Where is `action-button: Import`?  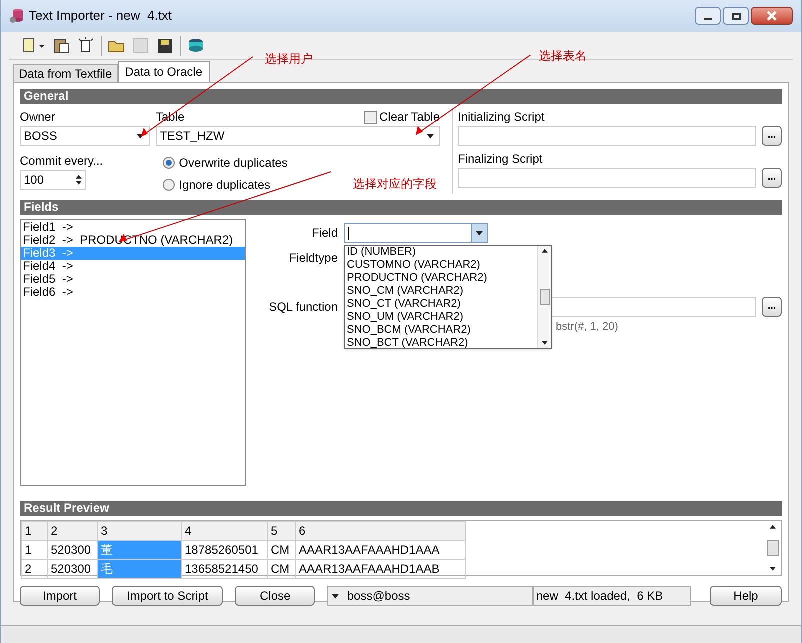 action-button: Import is located at coordinates (60, 596).